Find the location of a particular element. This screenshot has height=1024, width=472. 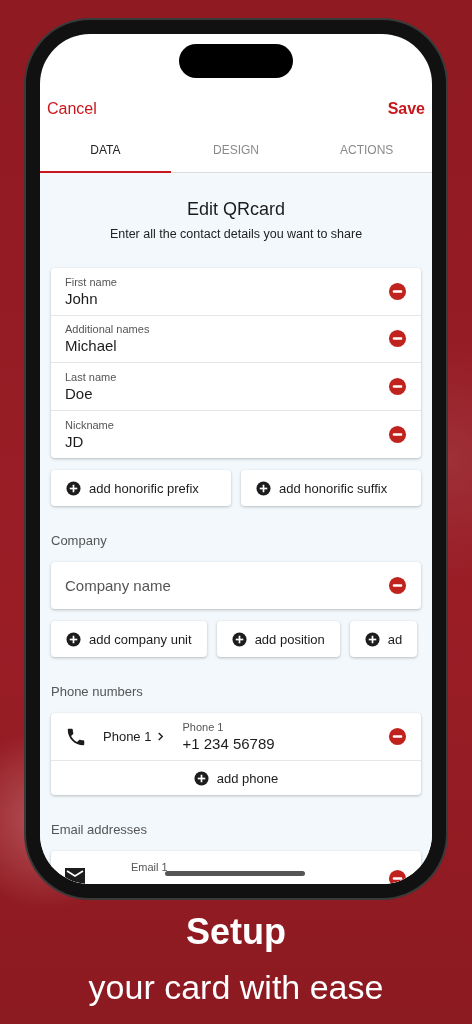

field-label: Phone 1 is located at coordinates (203, 727).